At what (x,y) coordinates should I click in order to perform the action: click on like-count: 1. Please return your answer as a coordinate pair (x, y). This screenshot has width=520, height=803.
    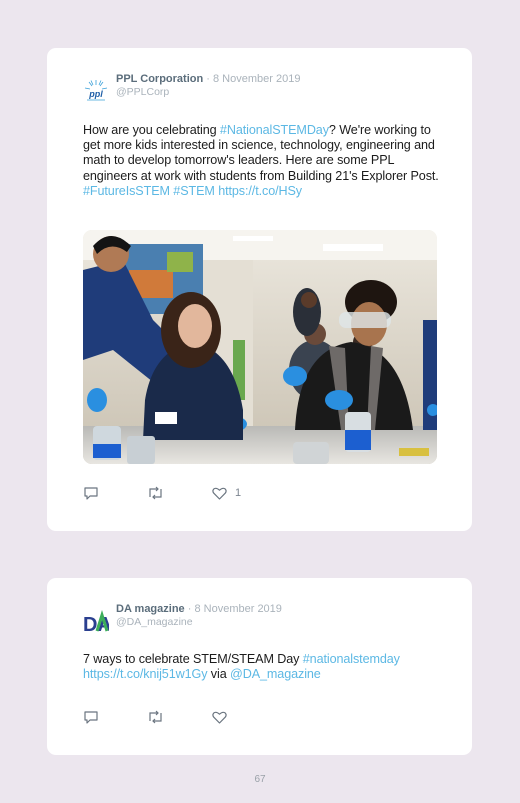
    Looking at the image, I should click on (238, 493).